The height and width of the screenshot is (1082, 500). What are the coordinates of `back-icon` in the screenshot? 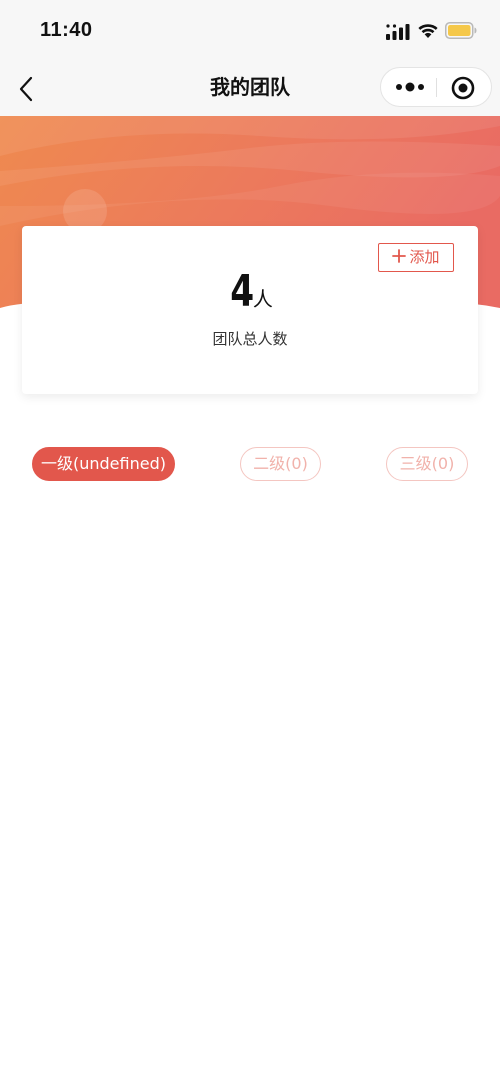 It's located at (27, 89).